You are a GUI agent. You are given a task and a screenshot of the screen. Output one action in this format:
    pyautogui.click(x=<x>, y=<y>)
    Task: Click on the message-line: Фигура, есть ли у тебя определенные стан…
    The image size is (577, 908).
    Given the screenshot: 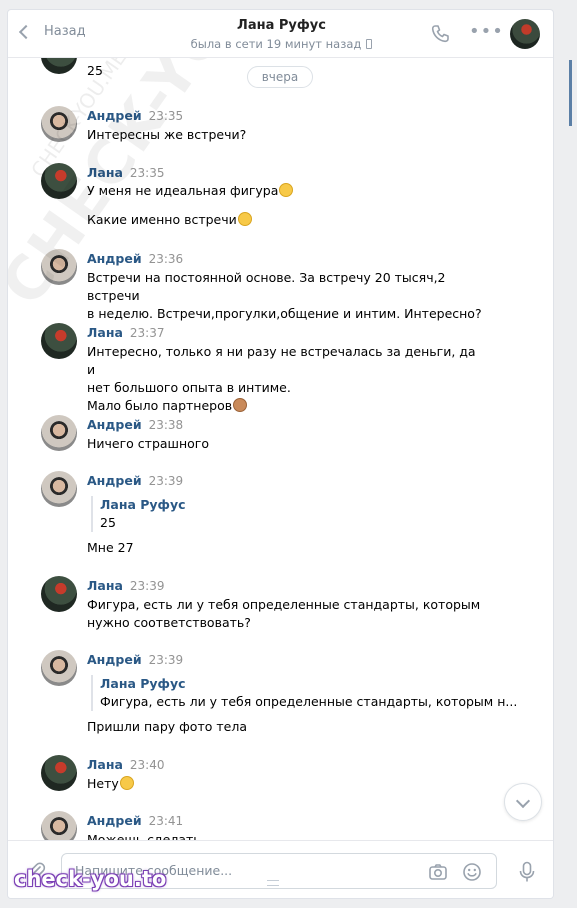 What is the action you would take?
    pyautogui.click(x=284, y=604)
    